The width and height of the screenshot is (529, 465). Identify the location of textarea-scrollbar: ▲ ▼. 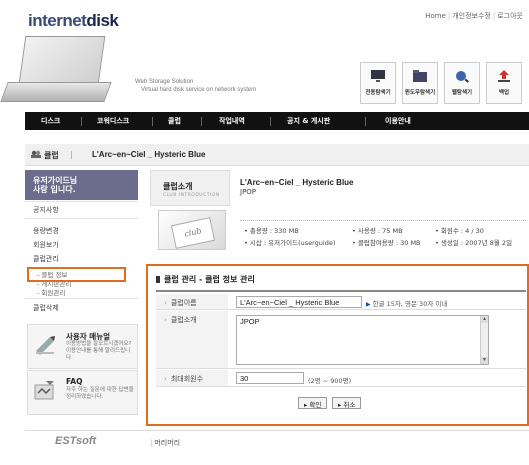
(484, 340).